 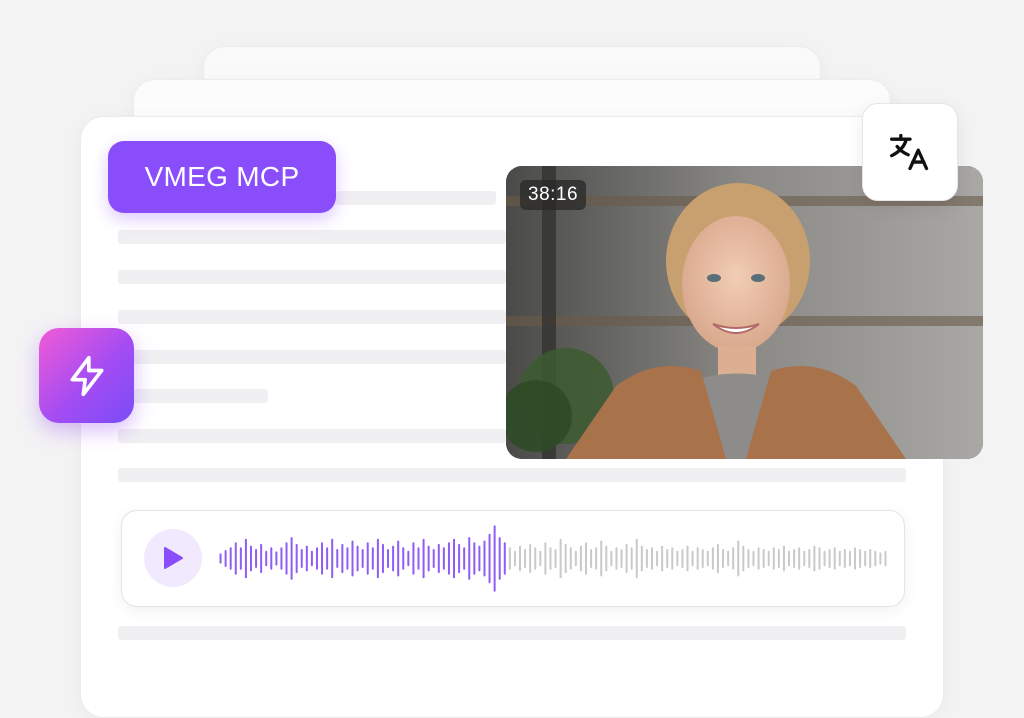 I want to click on play-icon, so click(x=173, y=558).